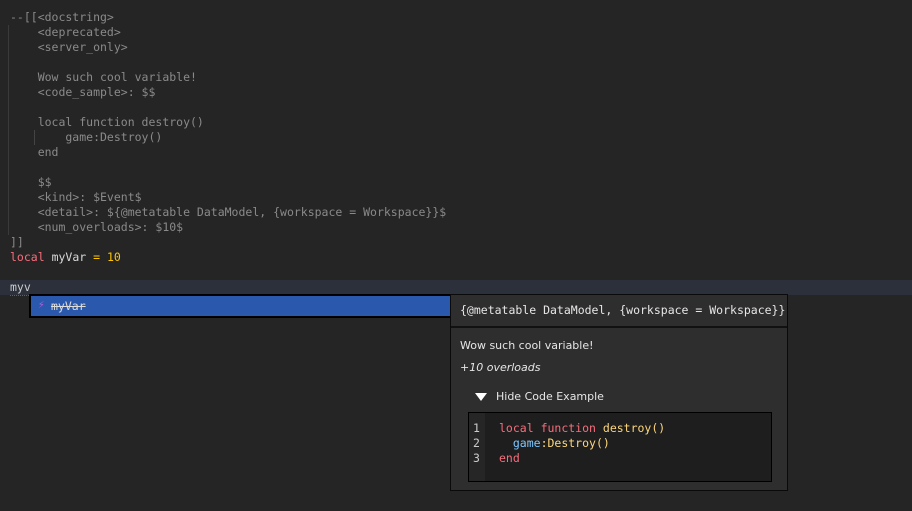 This screenshot has width=912, height=511. What do you see at coordinates (114, 257) in the screenshot?
I see `number: 10` at bounding box center [114, 257].